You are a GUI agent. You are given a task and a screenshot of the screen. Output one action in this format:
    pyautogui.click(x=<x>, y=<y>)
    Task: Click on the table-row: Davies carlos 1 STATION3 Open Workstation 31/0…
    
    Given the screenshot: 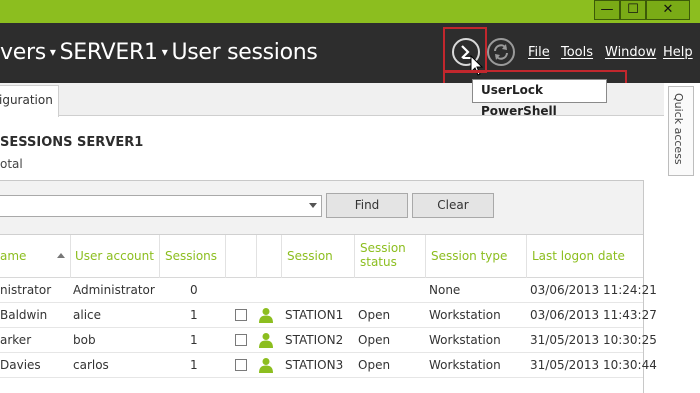 What is the action you would take?
    pyautogui.click(x=328, y=365)
    